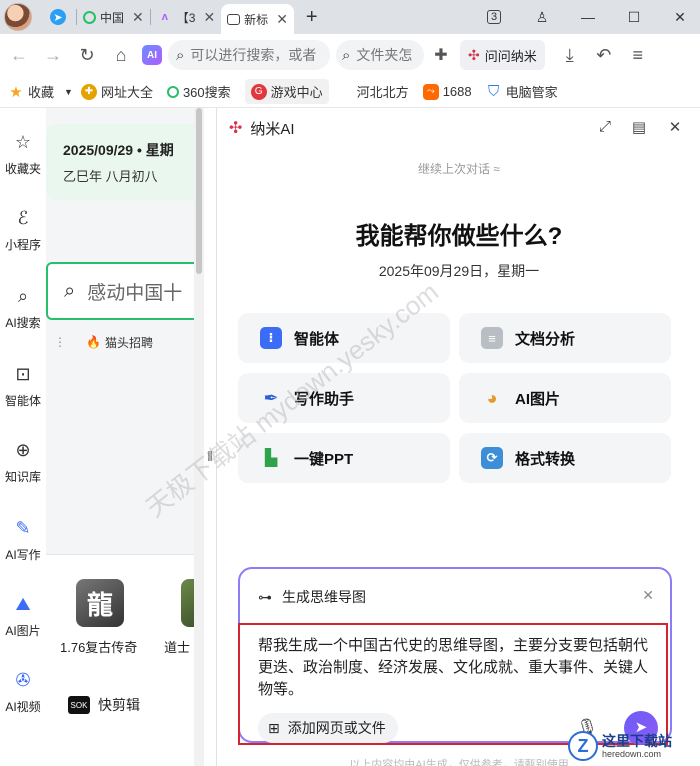  What do you see at coordinates (116, 91) in the screenshot?
I see `bookmark-site-nav: ✚ 网址大全` at bounding box center [116, 91].